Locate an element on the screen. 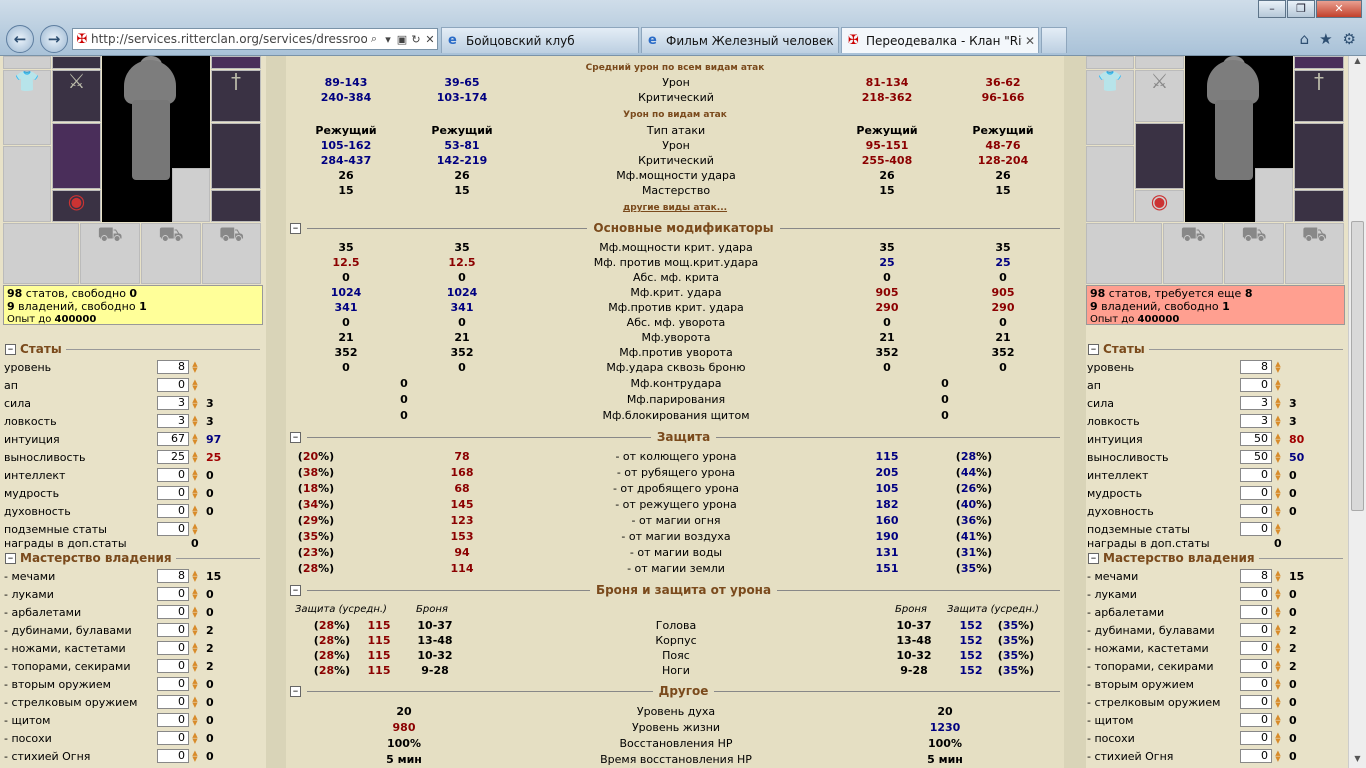 The image size is (1366, 768). search-icon: ⌕ is located at coordinates (374, 39).